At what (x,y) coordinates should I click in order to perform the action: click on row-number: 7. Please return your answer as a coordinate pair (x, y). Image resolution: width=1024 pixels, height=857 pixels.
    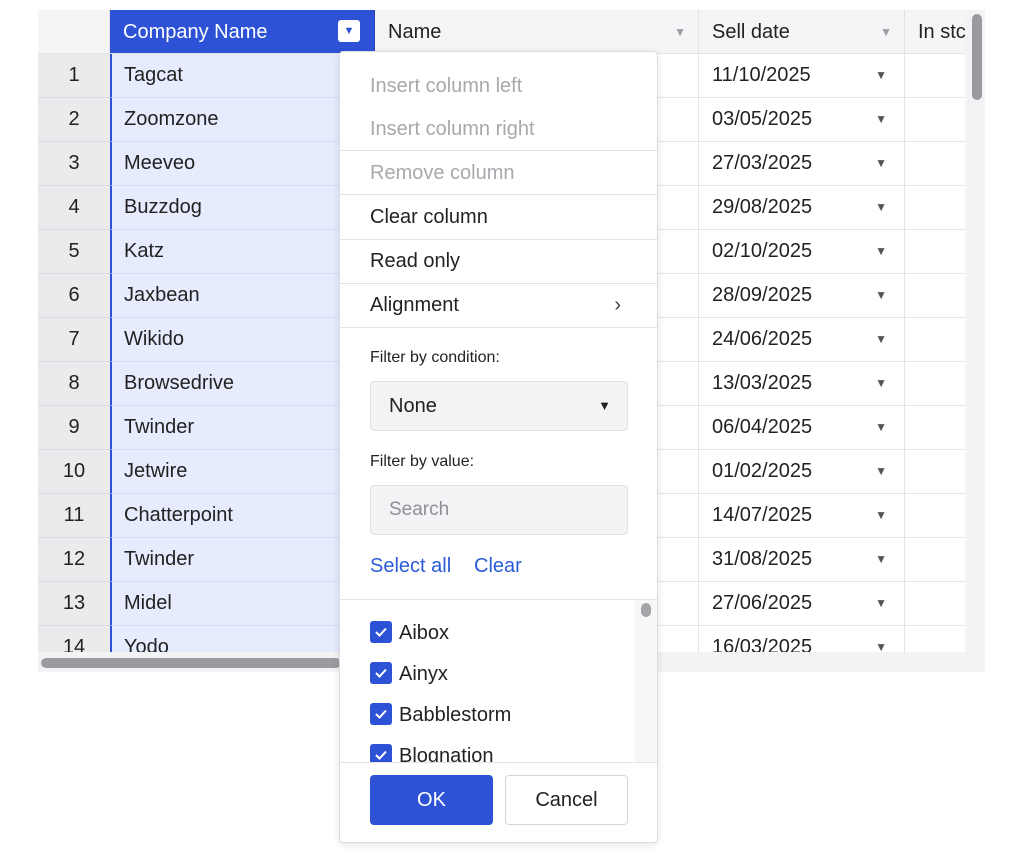
    Looking at the image, I should click on (74, 340).